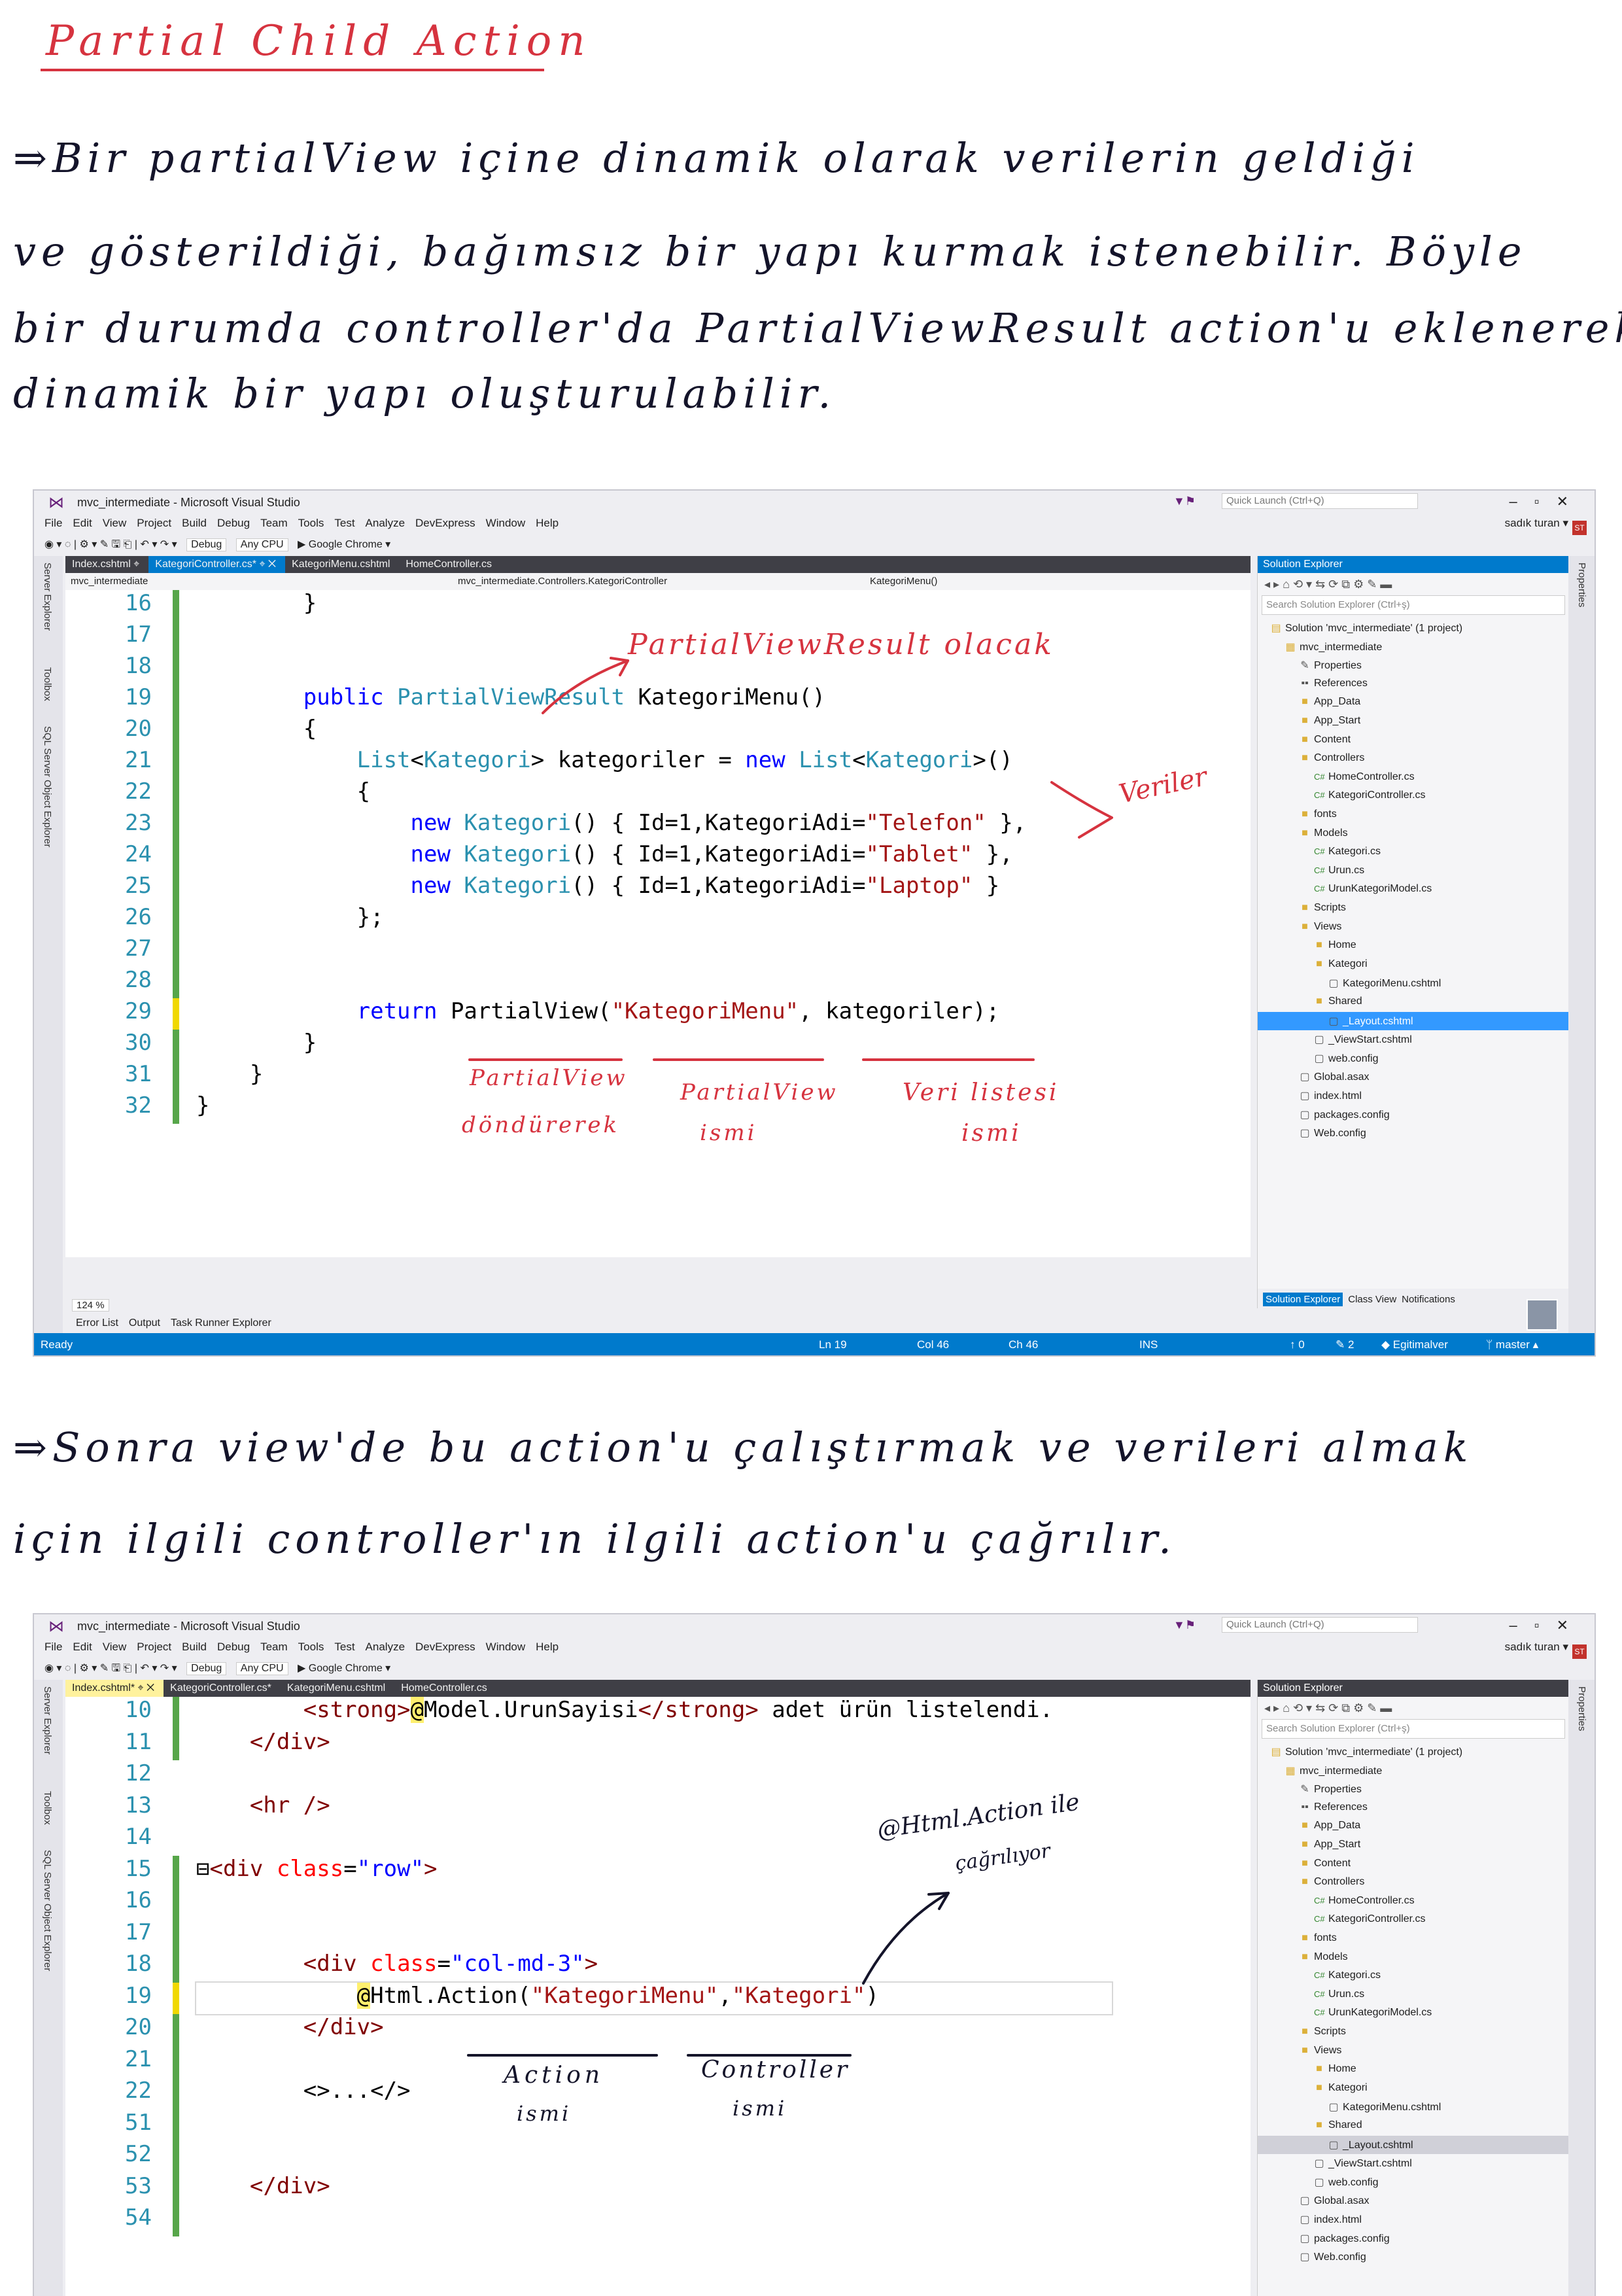  What do you see at coordinates (906, 1938) in the screenshot?
I see `arrow-to-html-action` at bounding box center [906, 1938].